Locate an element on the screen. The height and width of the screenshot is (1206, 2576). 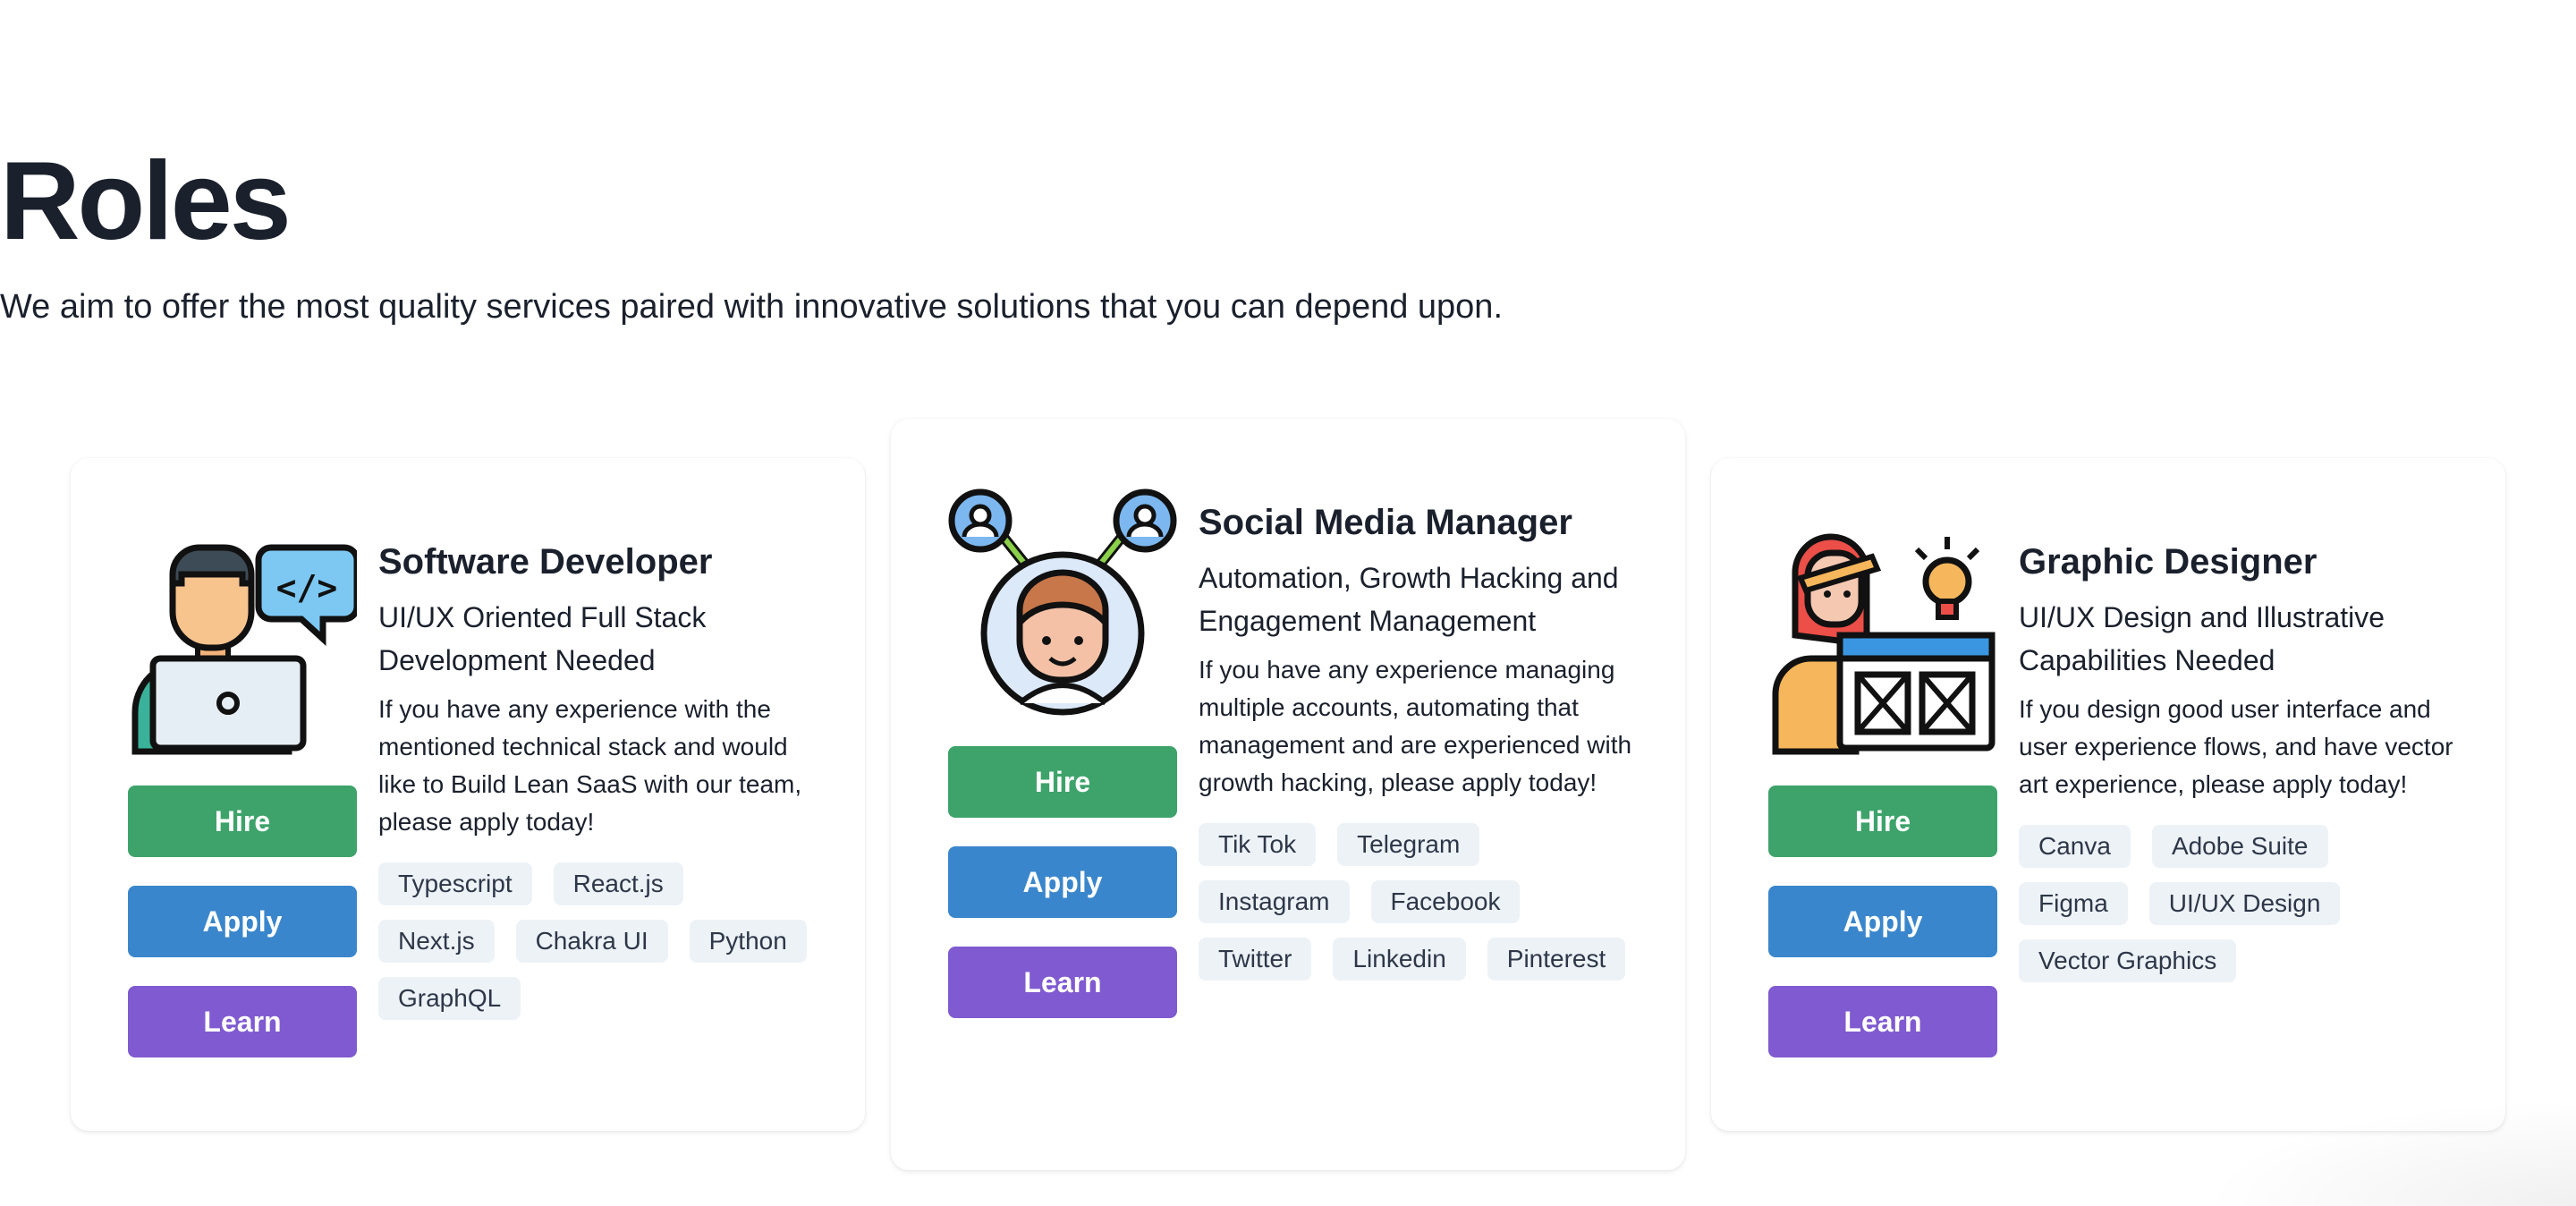
skill-tag: Python is located at coordinates (748, 942).